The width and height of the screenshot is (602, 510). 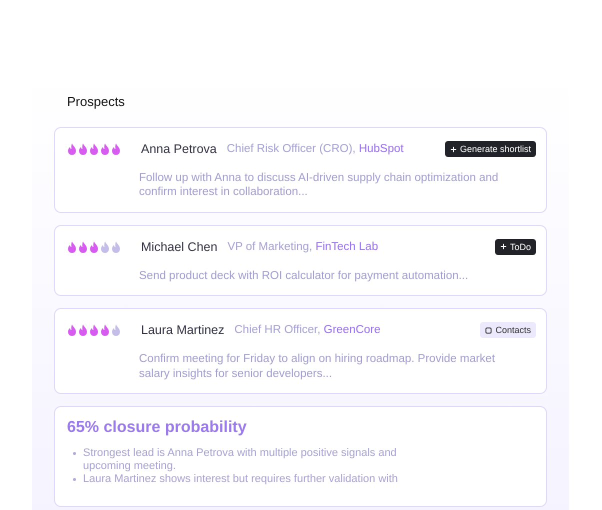 I want to click on action-button: Generate shortlist, so click(x=490, y=149).